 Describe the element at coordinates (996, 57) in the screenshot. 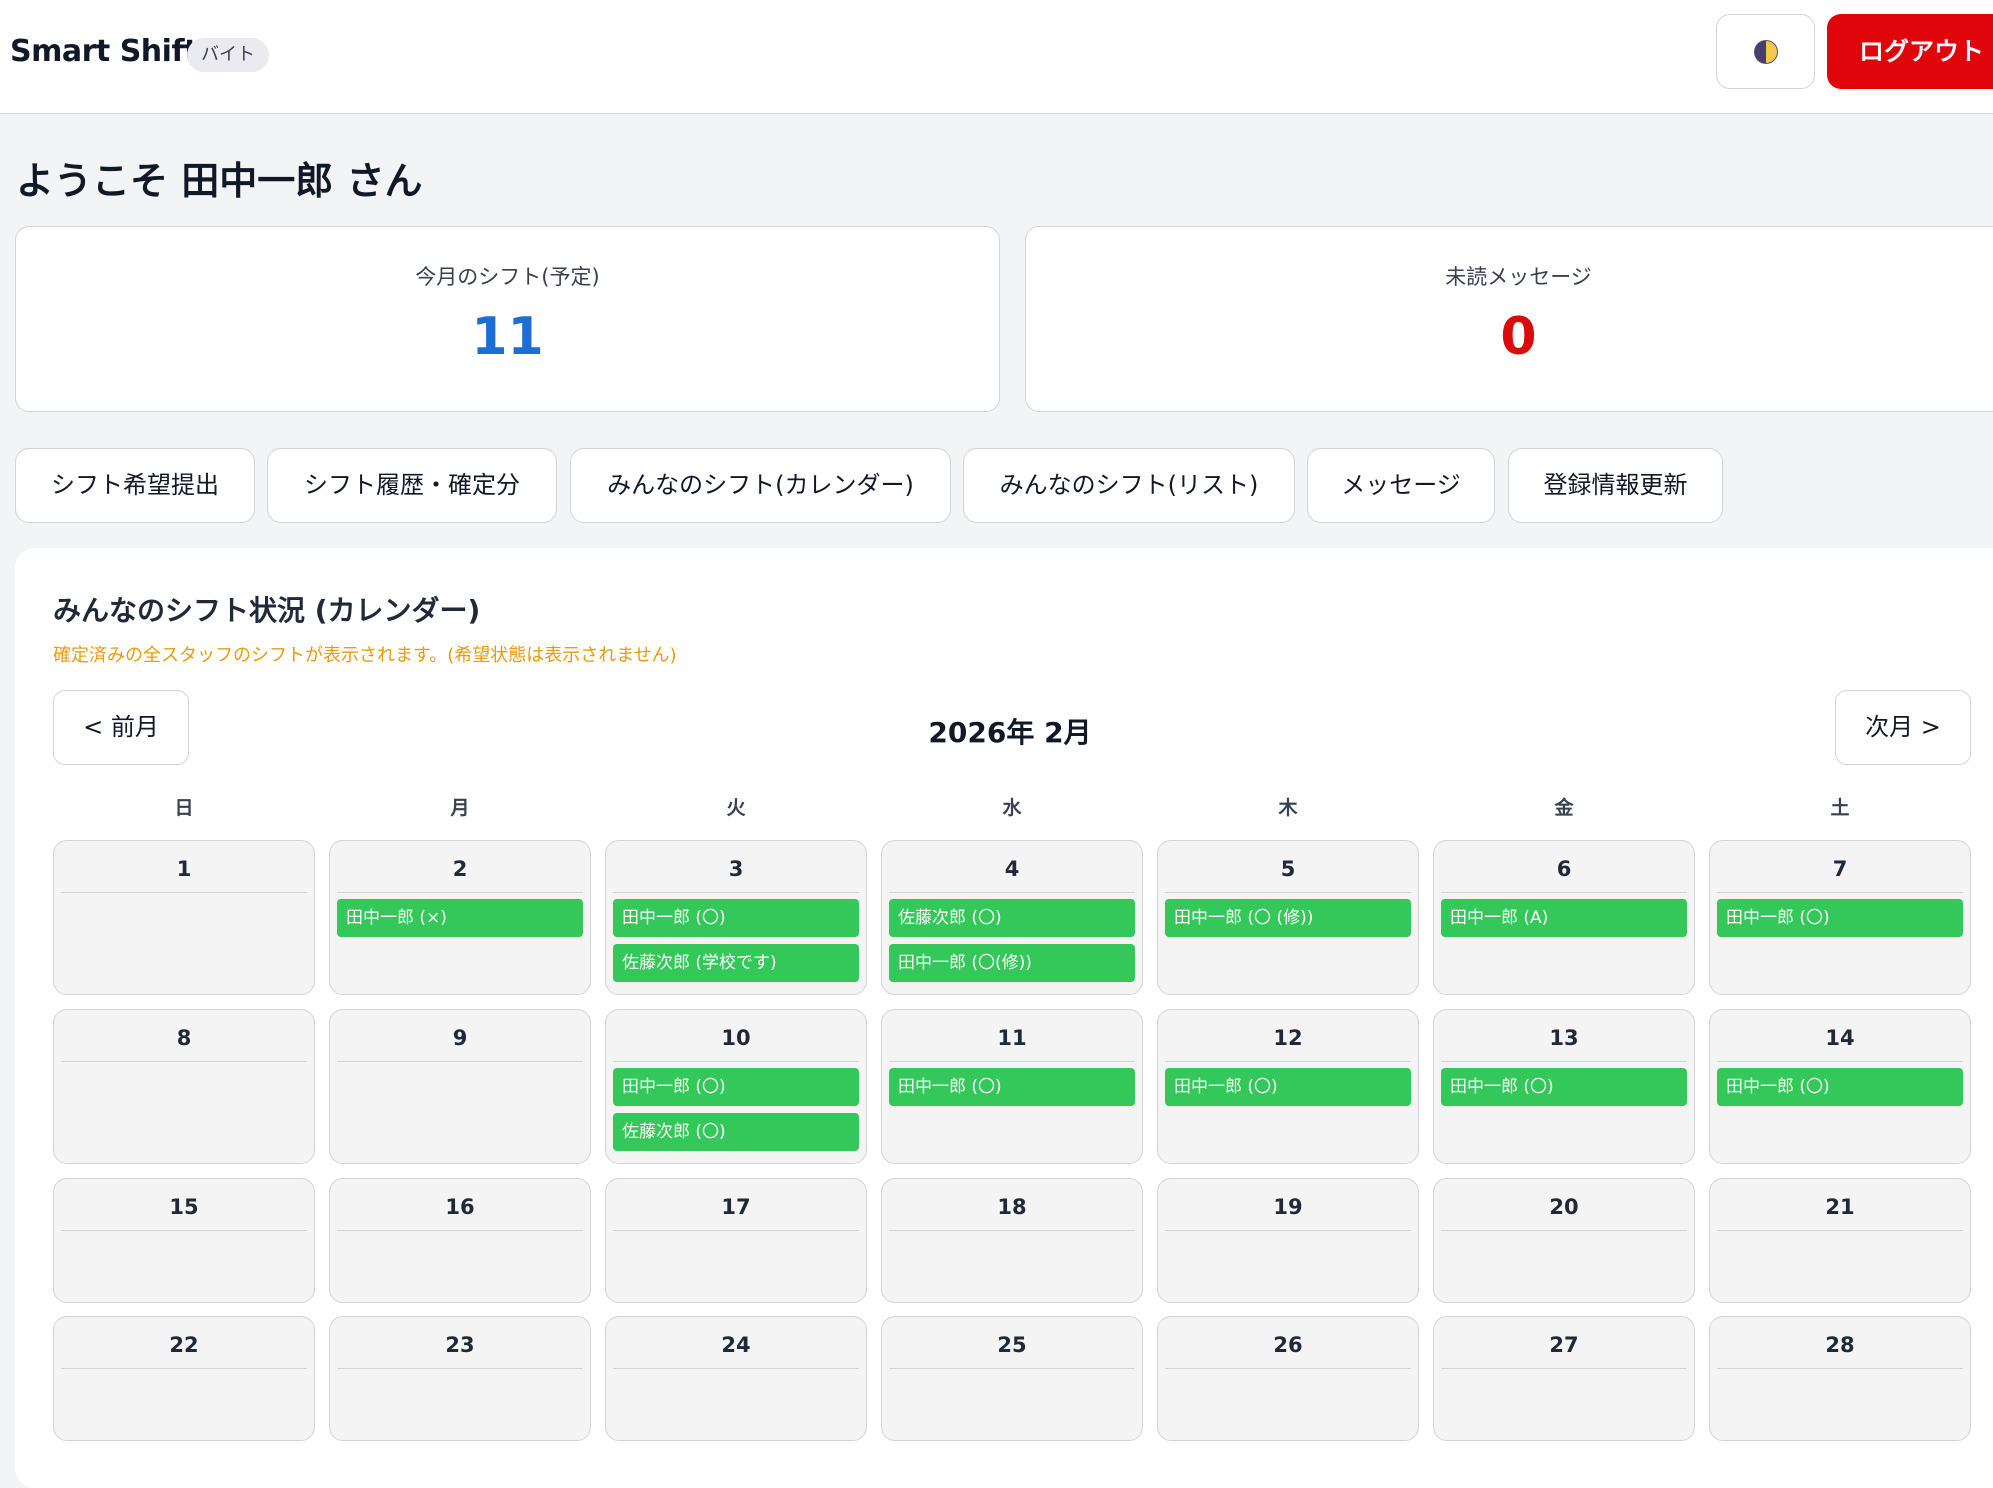

I see `top-bar: Smart Shift バイト ログアウト` at that location.